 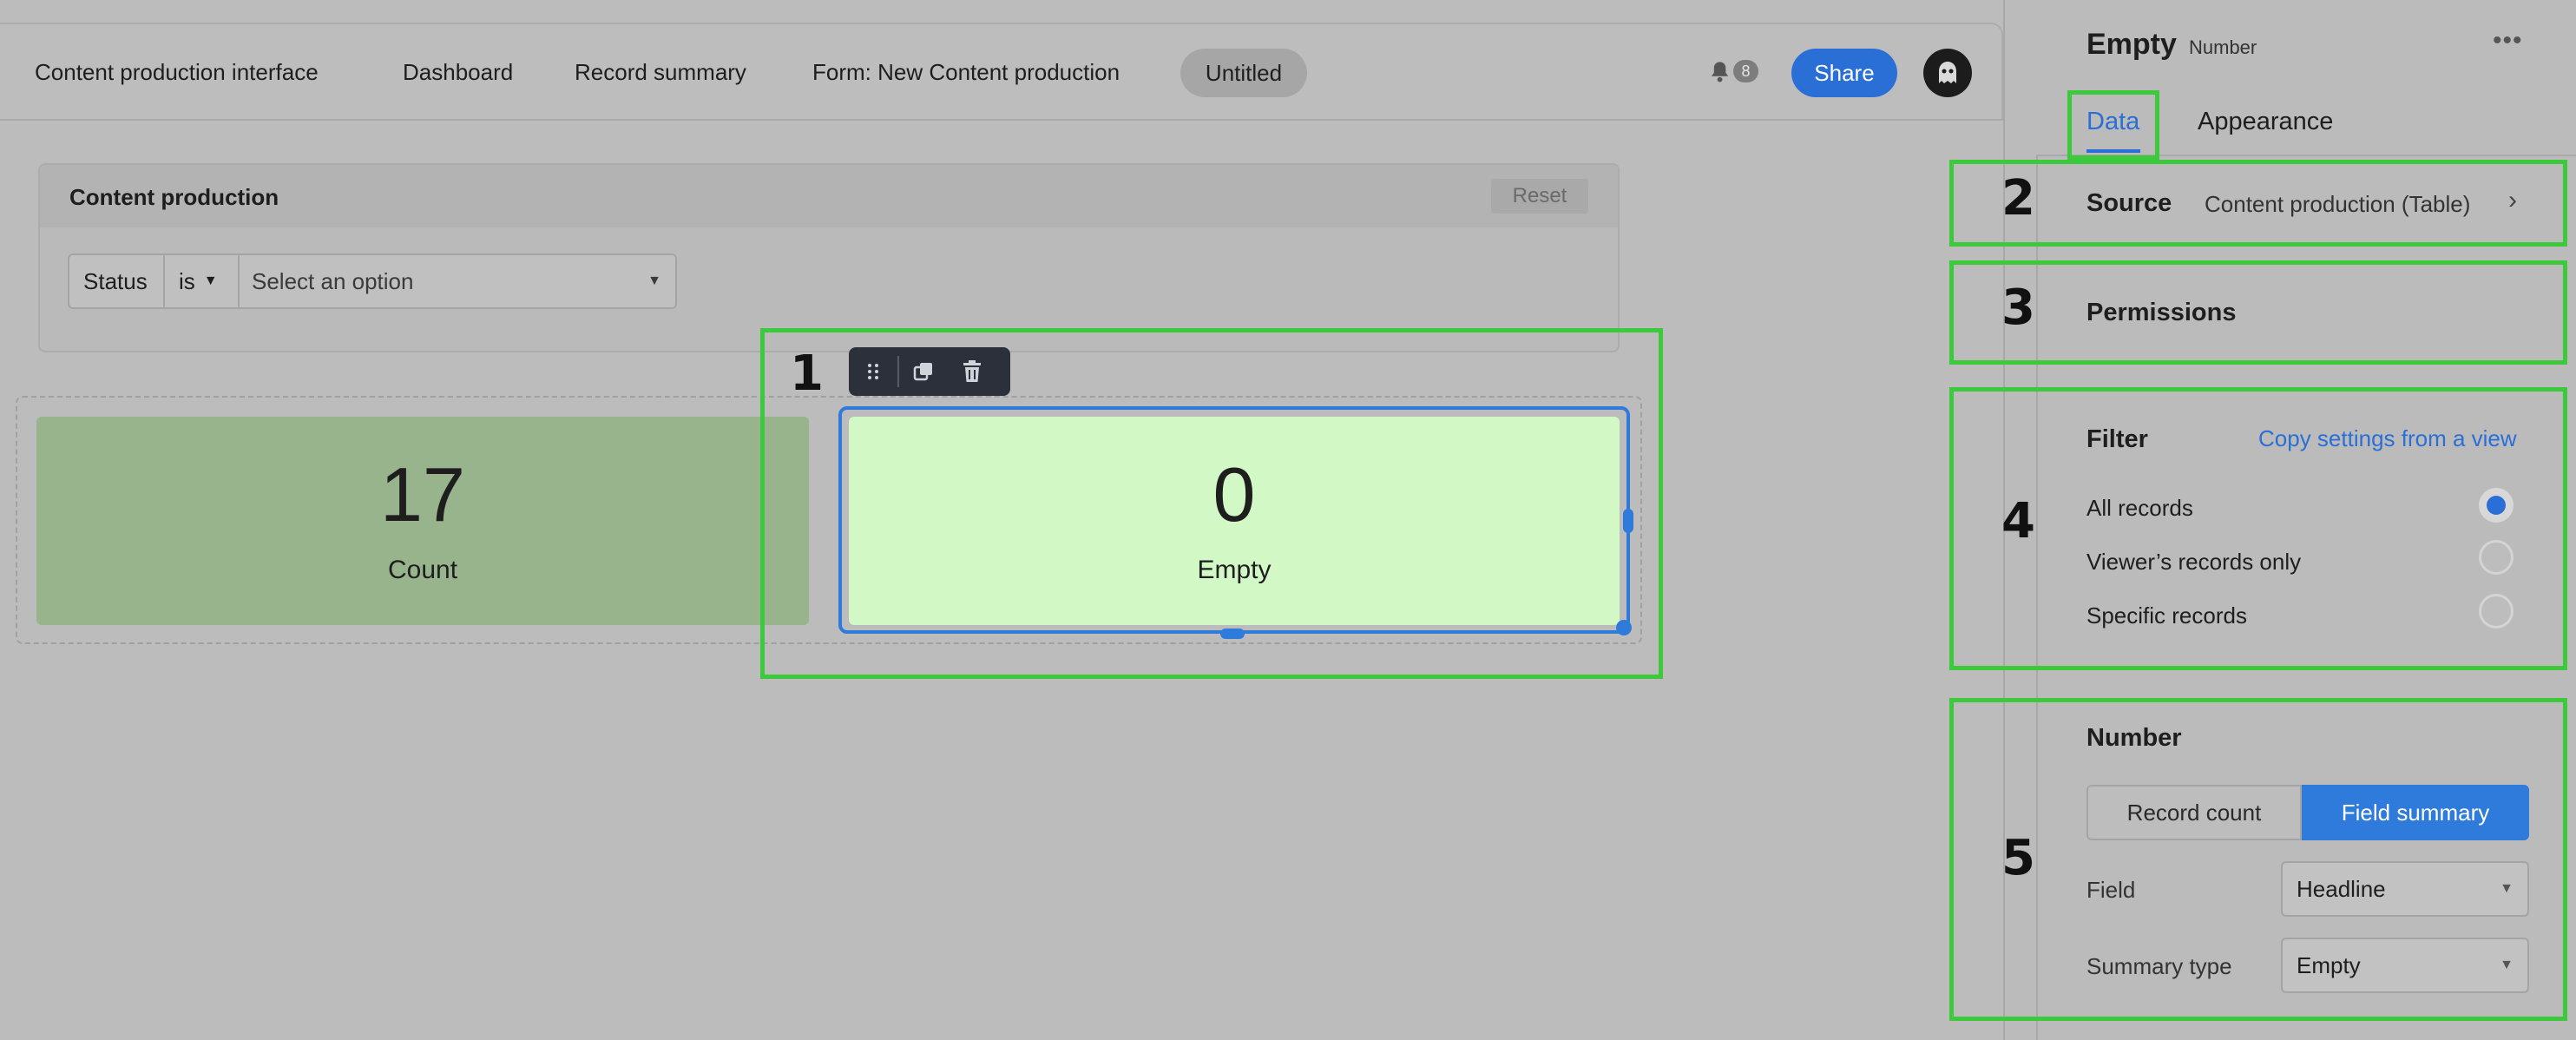 I want to click on annotation-number-2: 2, so click(x=2018, y=198).